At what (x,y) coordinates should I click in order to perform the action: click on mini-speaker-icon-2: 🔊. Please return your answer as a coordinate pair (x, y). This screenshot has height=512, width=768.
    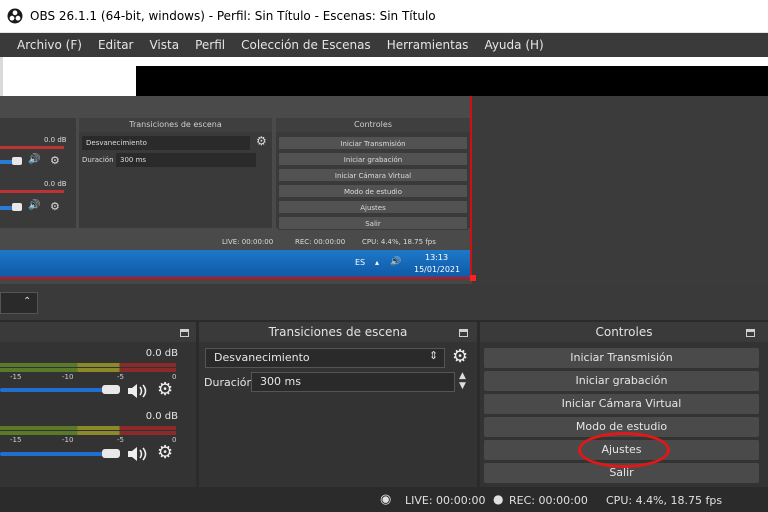
    Looking at the image, I should click on (34, 205).